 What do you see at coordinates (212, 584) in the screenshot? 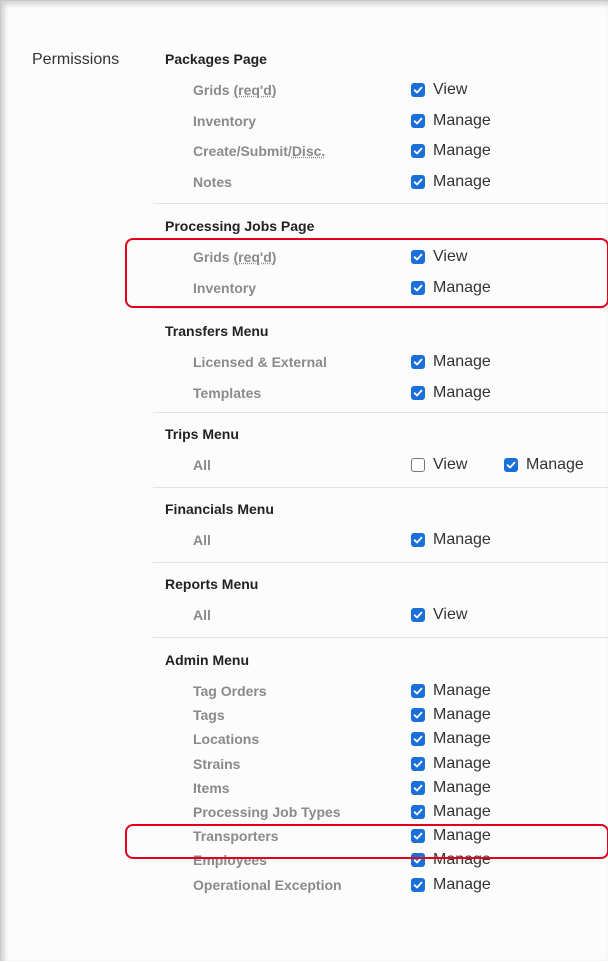
I see `section-title: Reports Menu` at bounding box center [212, 584].